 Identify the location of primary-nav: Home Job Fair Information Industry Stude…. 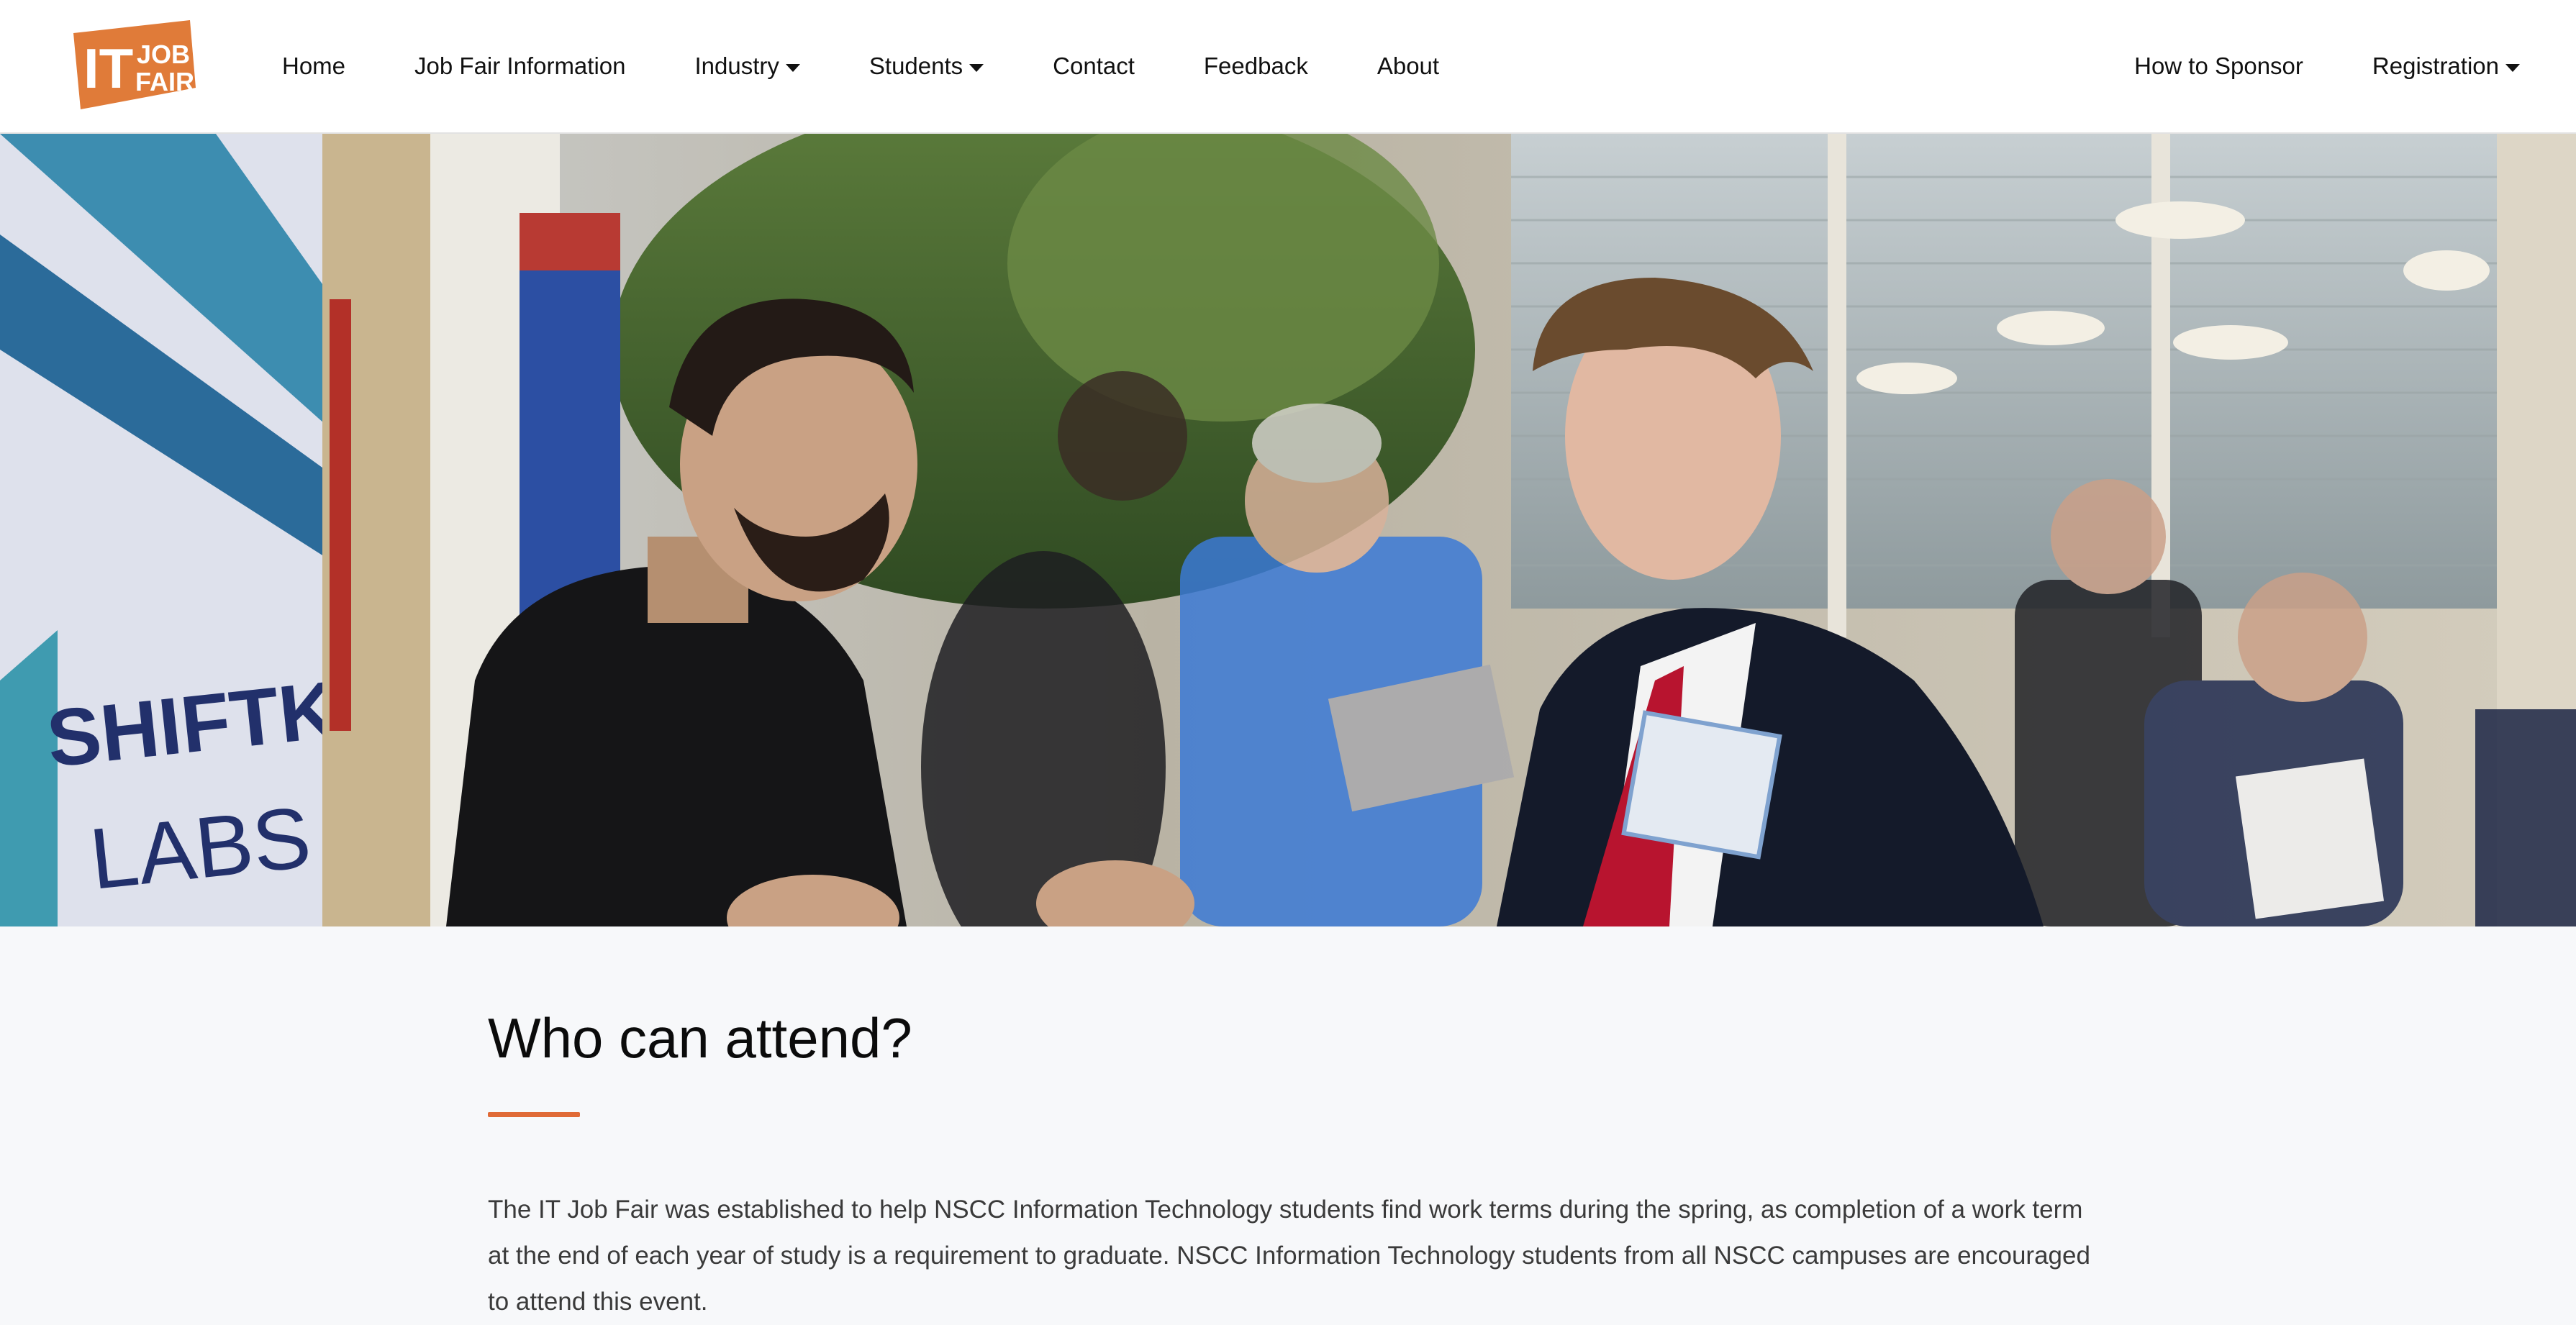
(861, 66).